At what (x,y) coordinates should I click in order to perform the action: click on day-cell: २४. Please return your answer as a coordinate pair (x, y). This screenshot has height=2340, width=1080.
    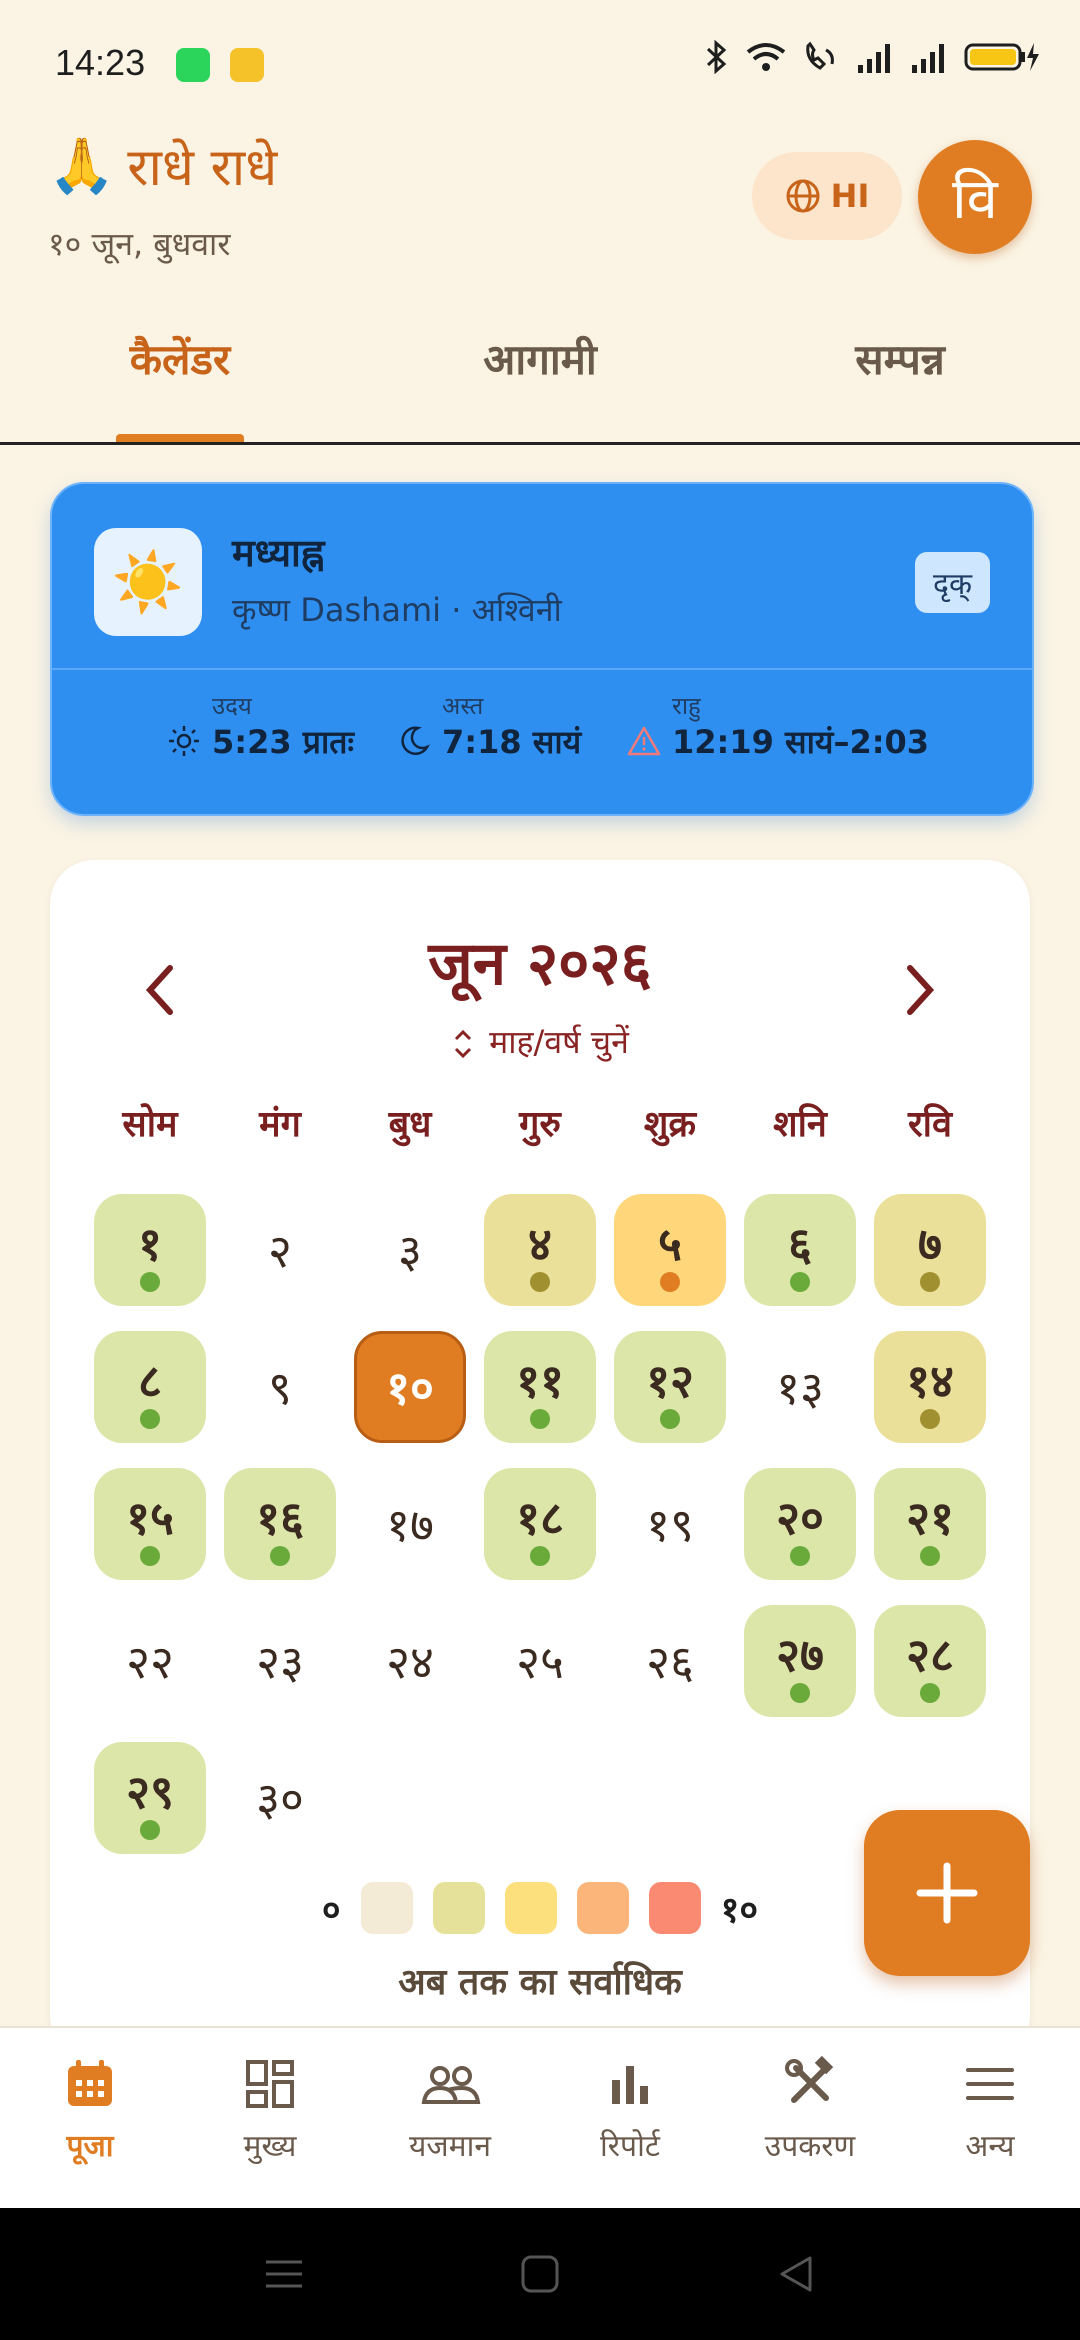
    Looking at the image, I should click on (410, 1661).